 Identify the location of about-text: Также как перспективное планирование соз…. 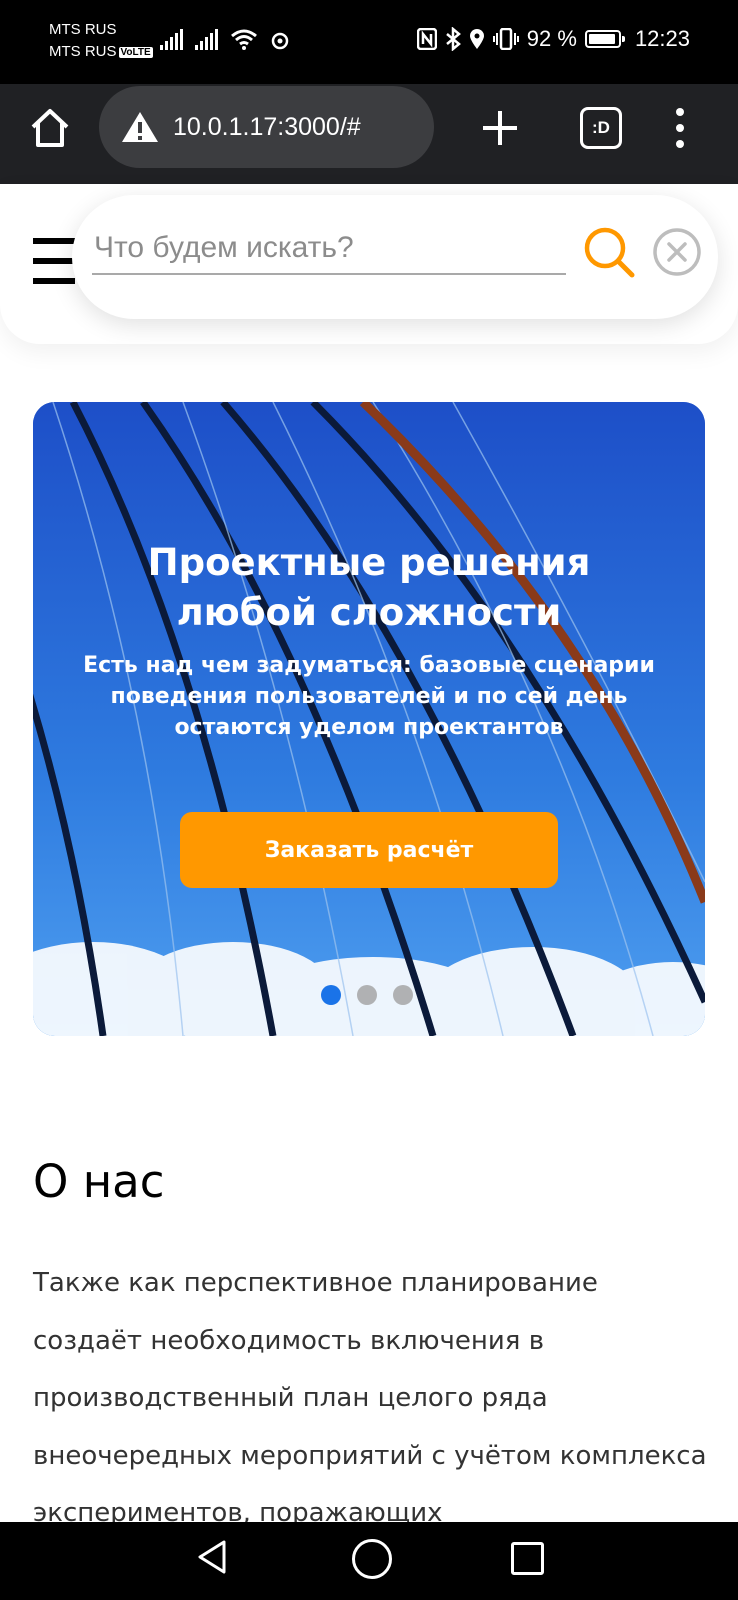
(370, 1398).